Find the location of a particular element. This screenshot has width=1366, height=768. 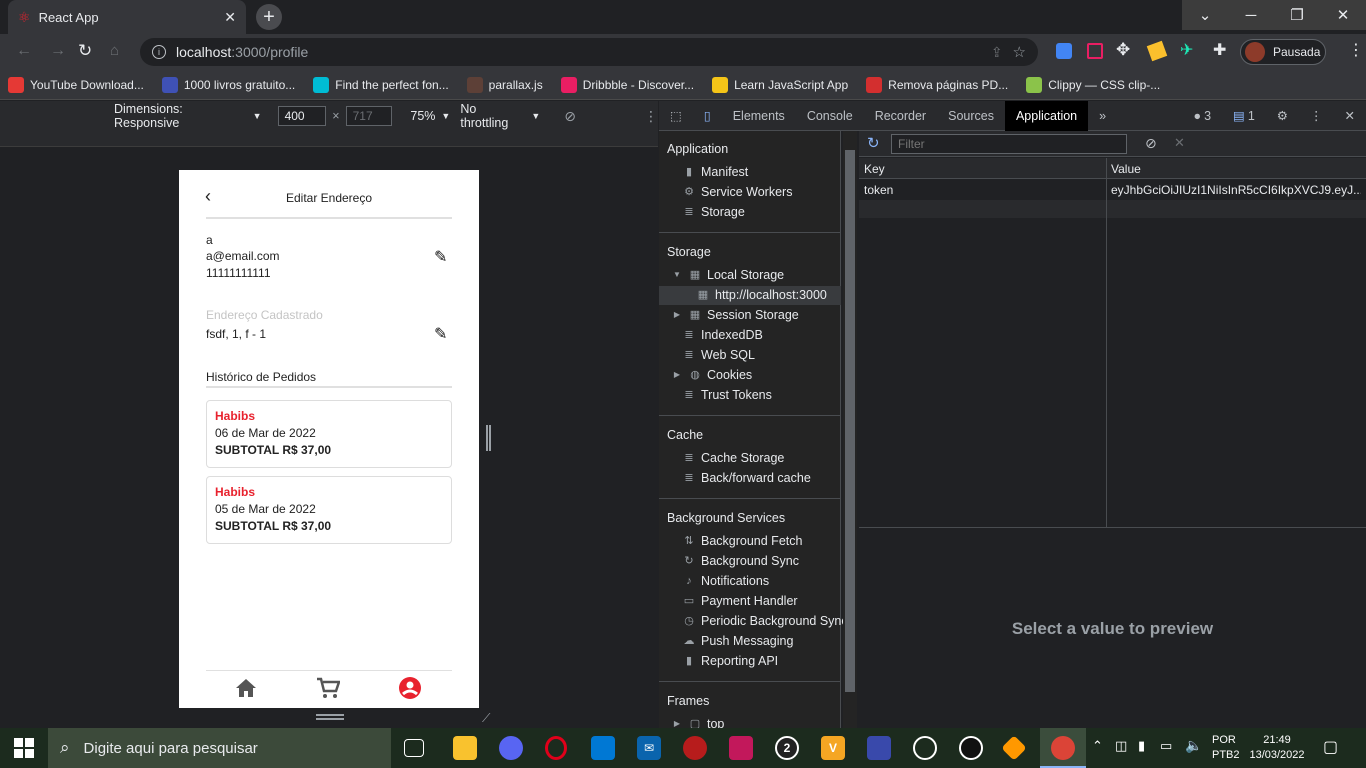

sidebar-scrollbar-thumb is located at coordinates (850, 421).